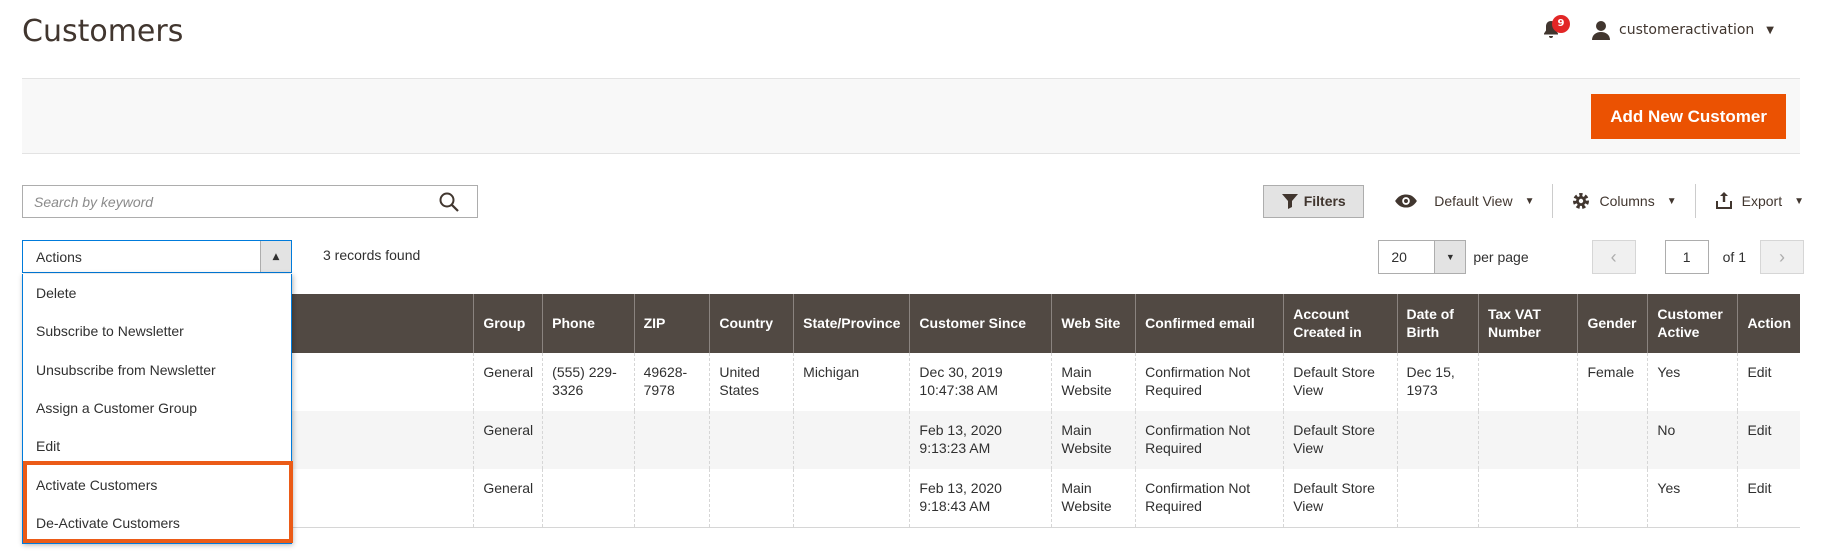 The image size is (1824, 558). I want to click on next-page-button: ›, so click(1782, 257).